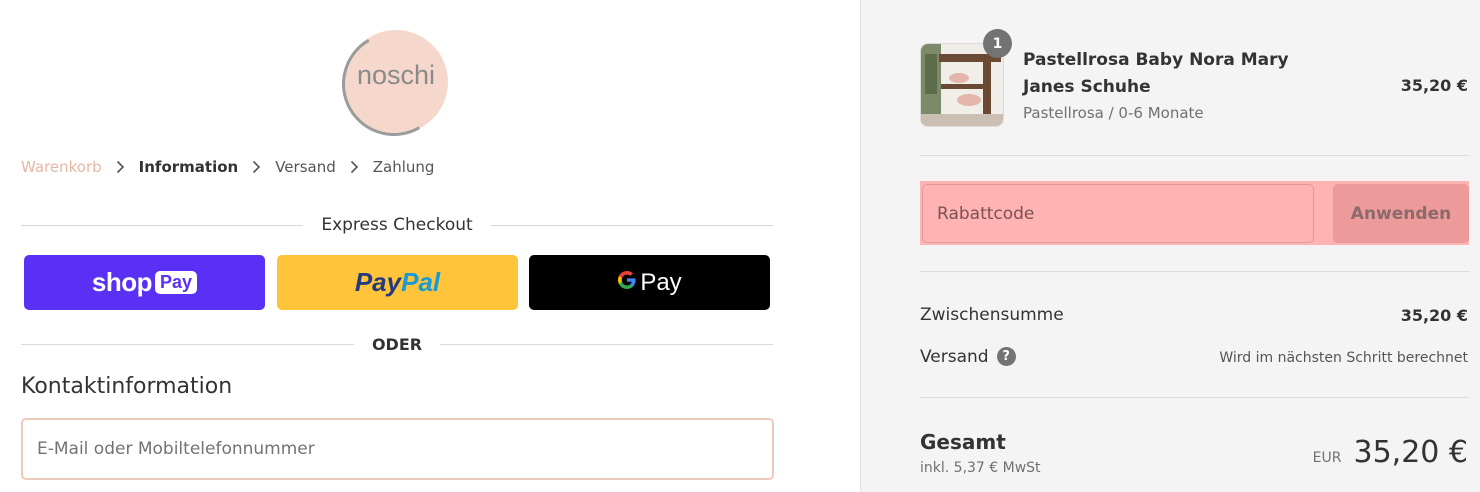 This screenshot has width=1480, height=492. Describe the element at coordinates (61, 167) in the screenshot. I see `breadcrumb-cart: Warenkorb` at that location.